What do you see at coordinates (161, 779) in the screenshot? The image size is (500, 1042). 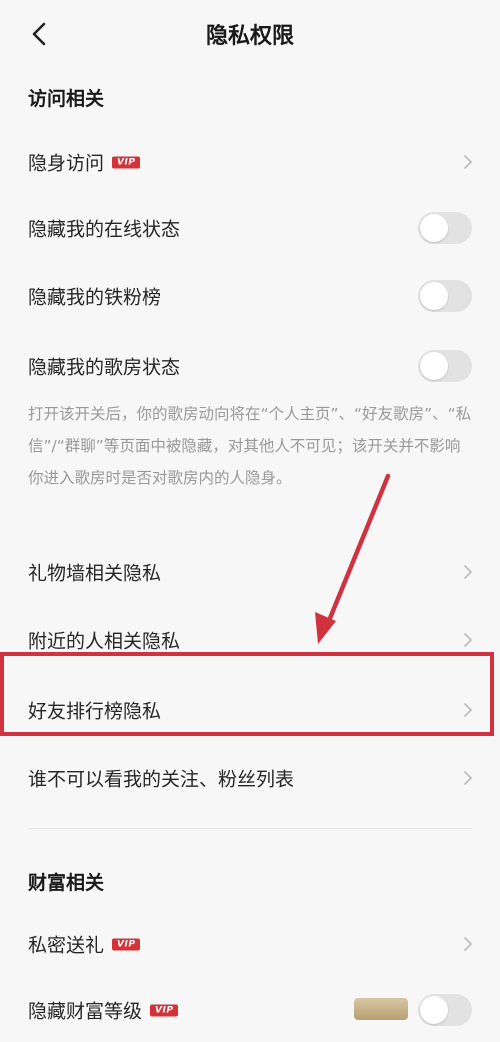 I see `row-label: 谁不可以看我的关注、粉丝列表` at bounding box center [161, 779].